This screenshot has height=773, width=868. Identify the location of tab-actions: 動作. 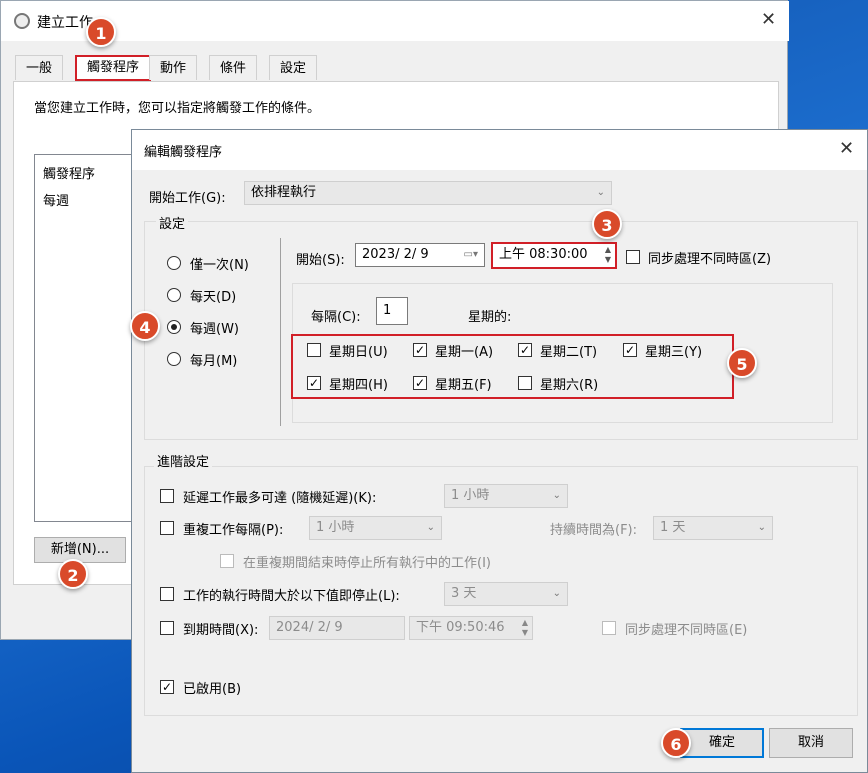
(173, 67).